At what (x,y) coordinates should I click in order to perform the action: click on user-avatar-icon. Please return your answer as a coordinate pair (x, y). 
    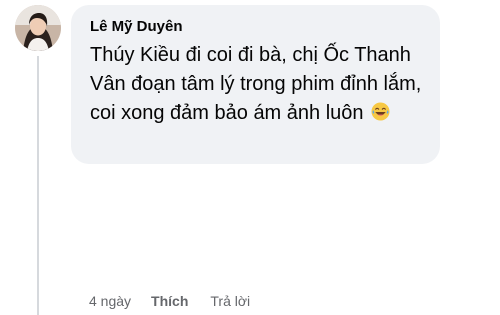
    Looking at the image, I should click on (38, 28).